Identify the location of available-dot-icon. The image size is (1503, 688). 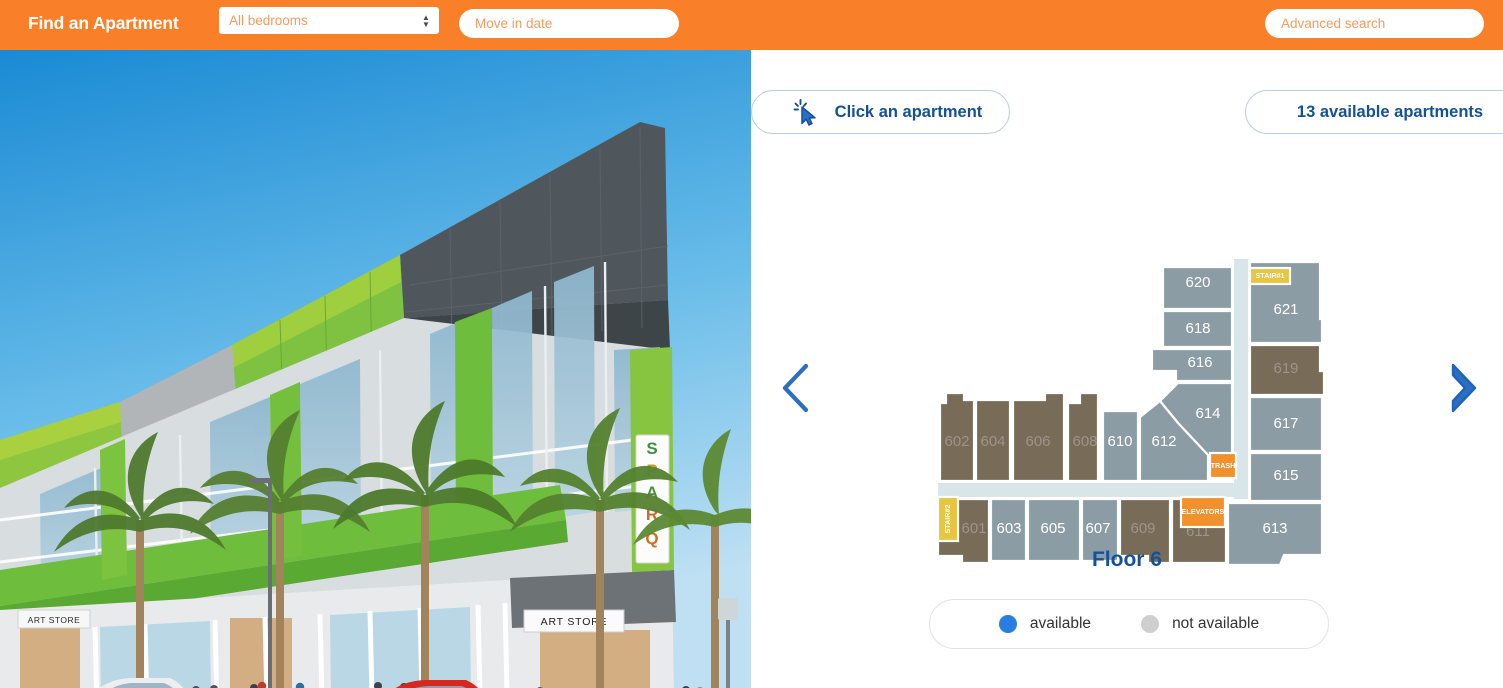
(1007, 624).